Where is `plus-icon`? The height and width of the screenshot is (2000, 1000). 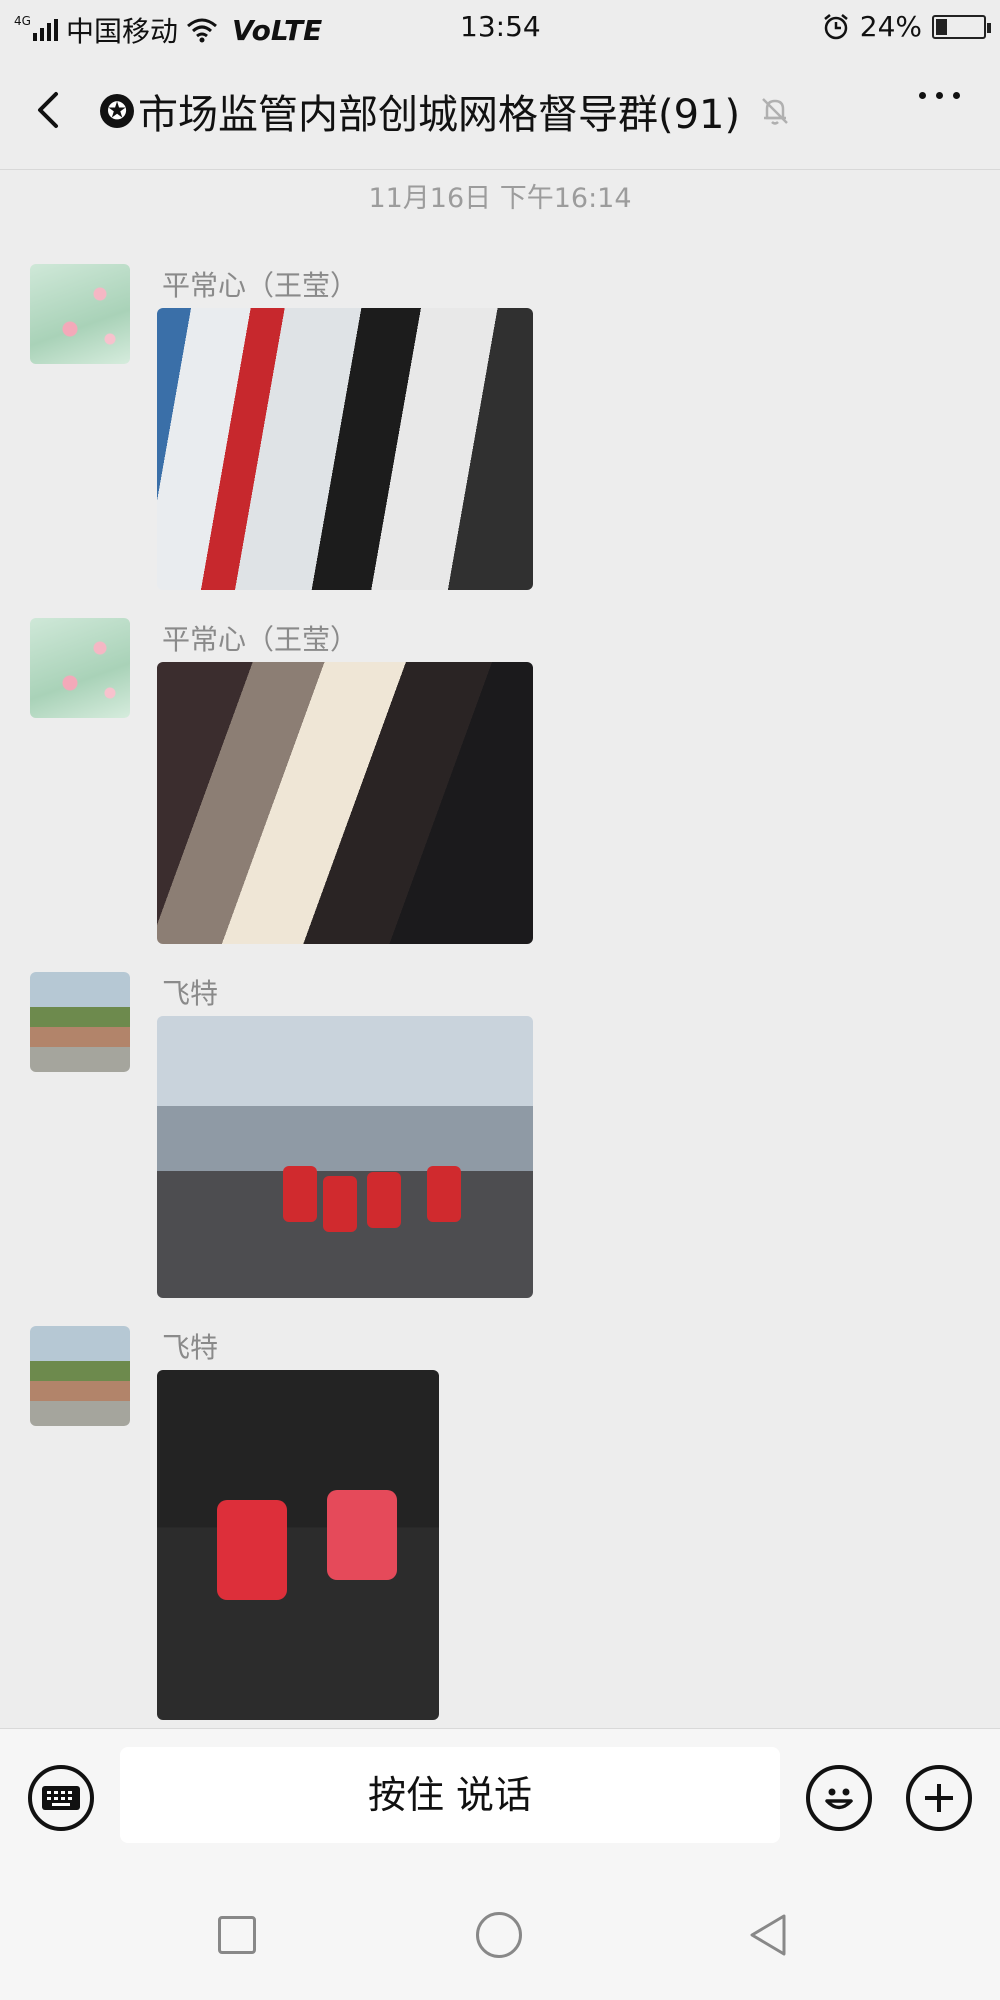 plus-icon is located at coordinates (939, 1798).